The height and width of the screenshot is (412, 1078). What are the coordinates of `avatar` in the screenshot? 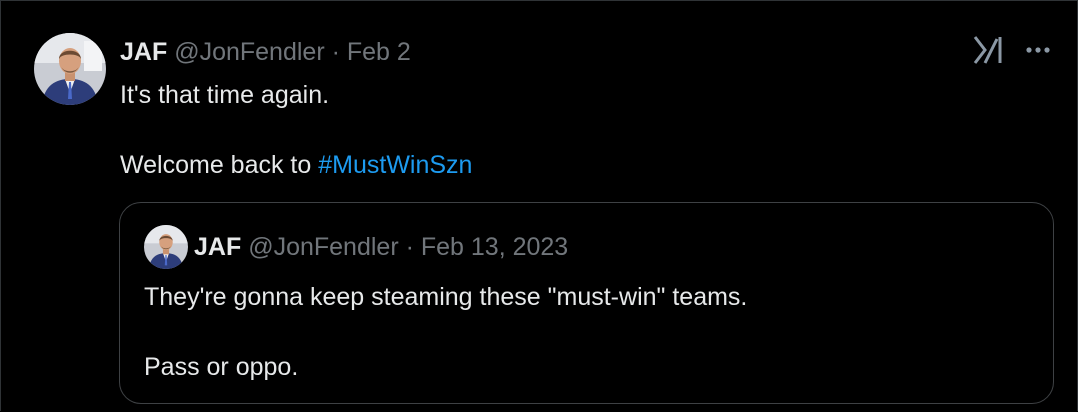 It's located at (70, 69).